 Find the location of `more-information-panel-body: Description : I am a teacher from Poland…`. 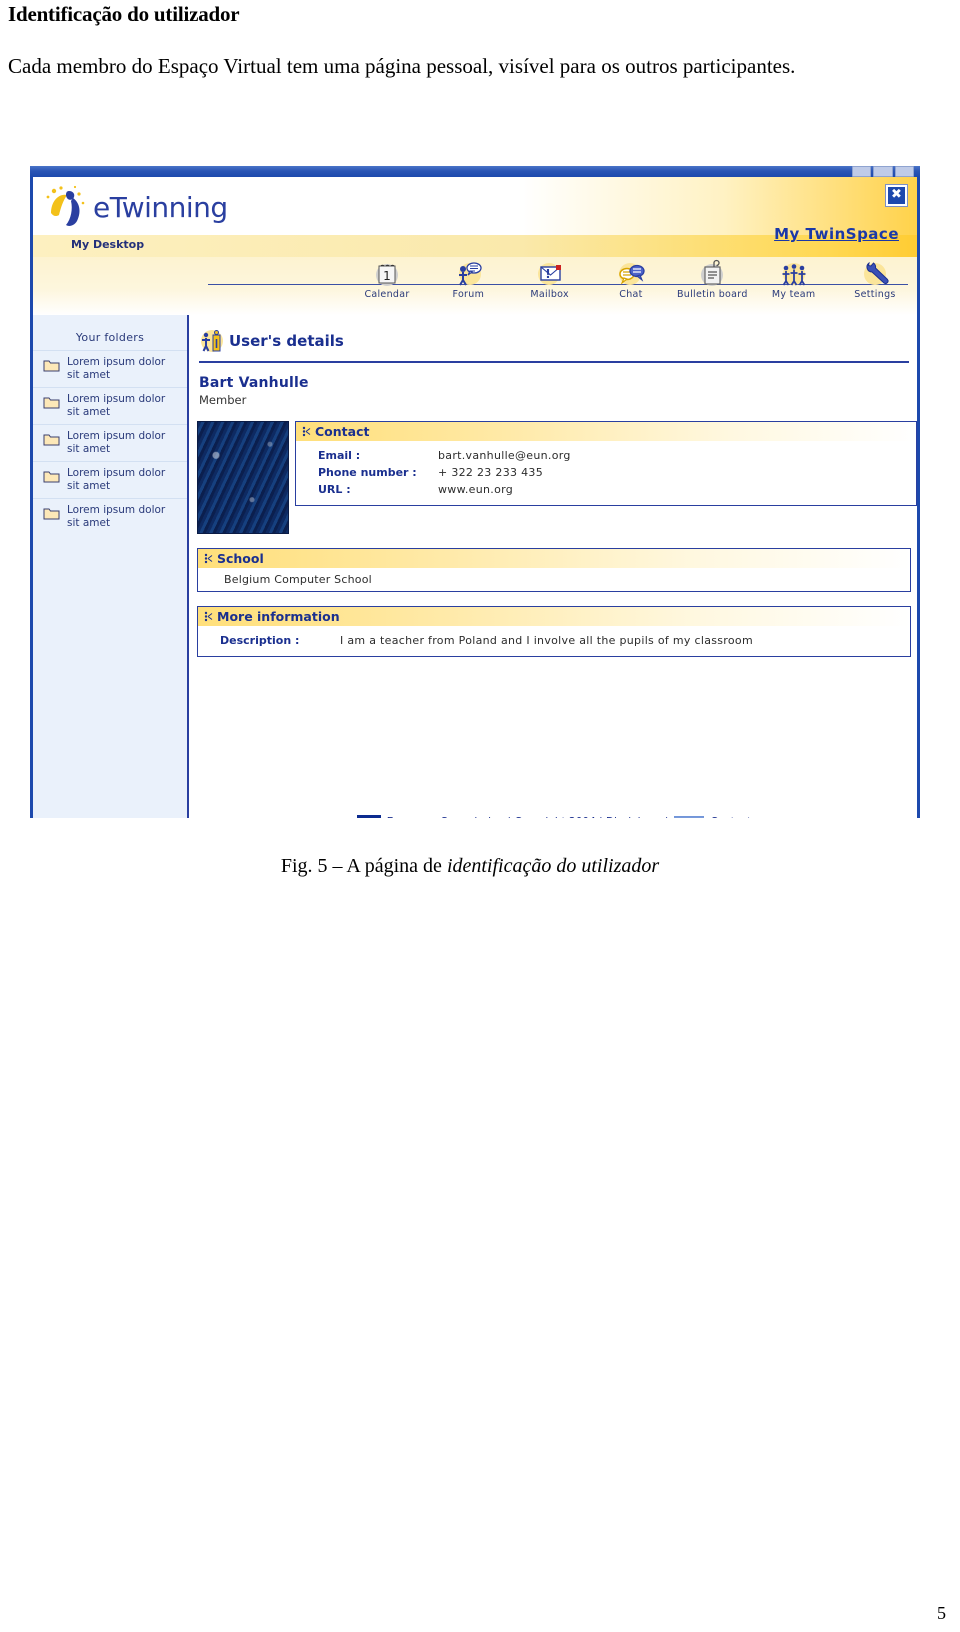

more-information-panel-body: Description : I am a teacher from Poland… is located at coordinates (554, 641).